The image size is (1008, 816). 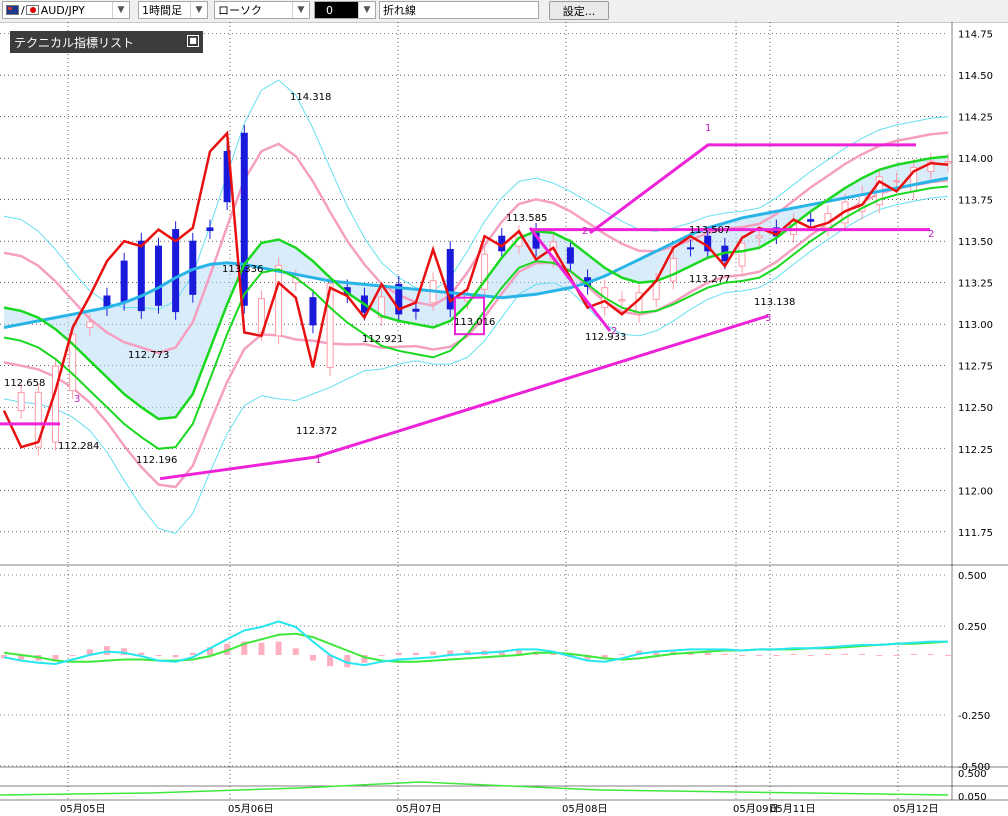 I want to click on sub-y-tick-label: 0.050, so click(x=972, y=797).